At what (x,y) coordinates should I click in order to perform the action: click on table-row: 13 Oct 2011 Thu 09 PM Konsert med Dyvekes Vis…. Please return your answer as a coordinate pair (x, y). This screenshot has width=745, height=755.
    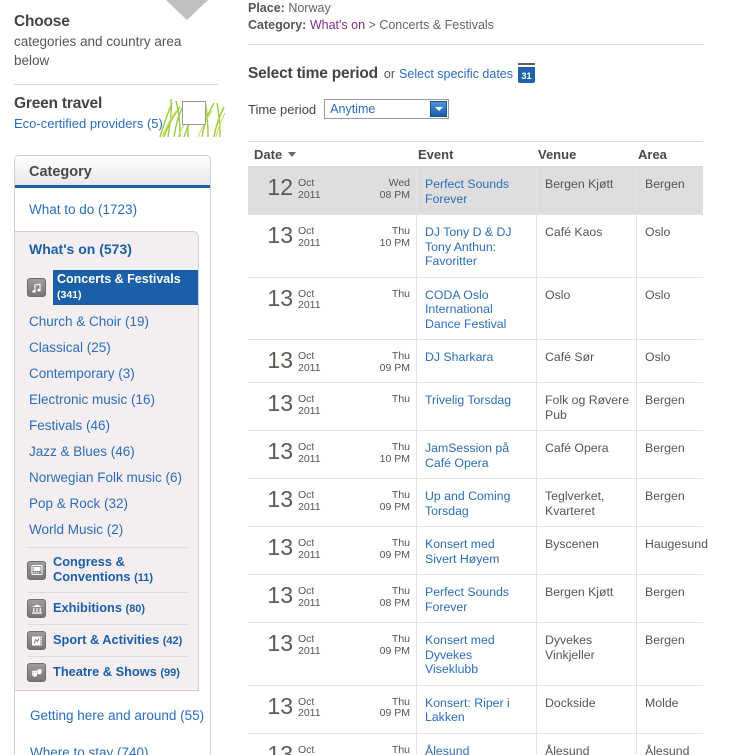
    Looking at the image, I should click on (475, 654).